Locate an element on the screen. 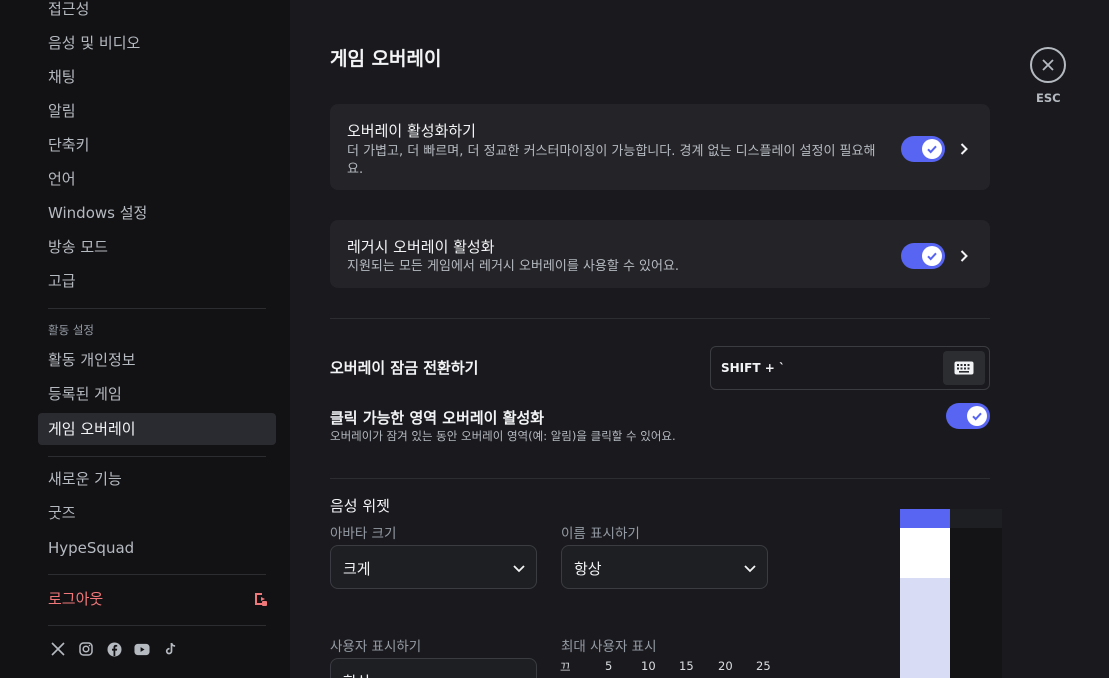 Image resolution: width=1109 pixels, height=678 pixels. clickable-zones-title: 클릭 가능한 영역 오버레이 활성화 is located at coordinates (437, 418).